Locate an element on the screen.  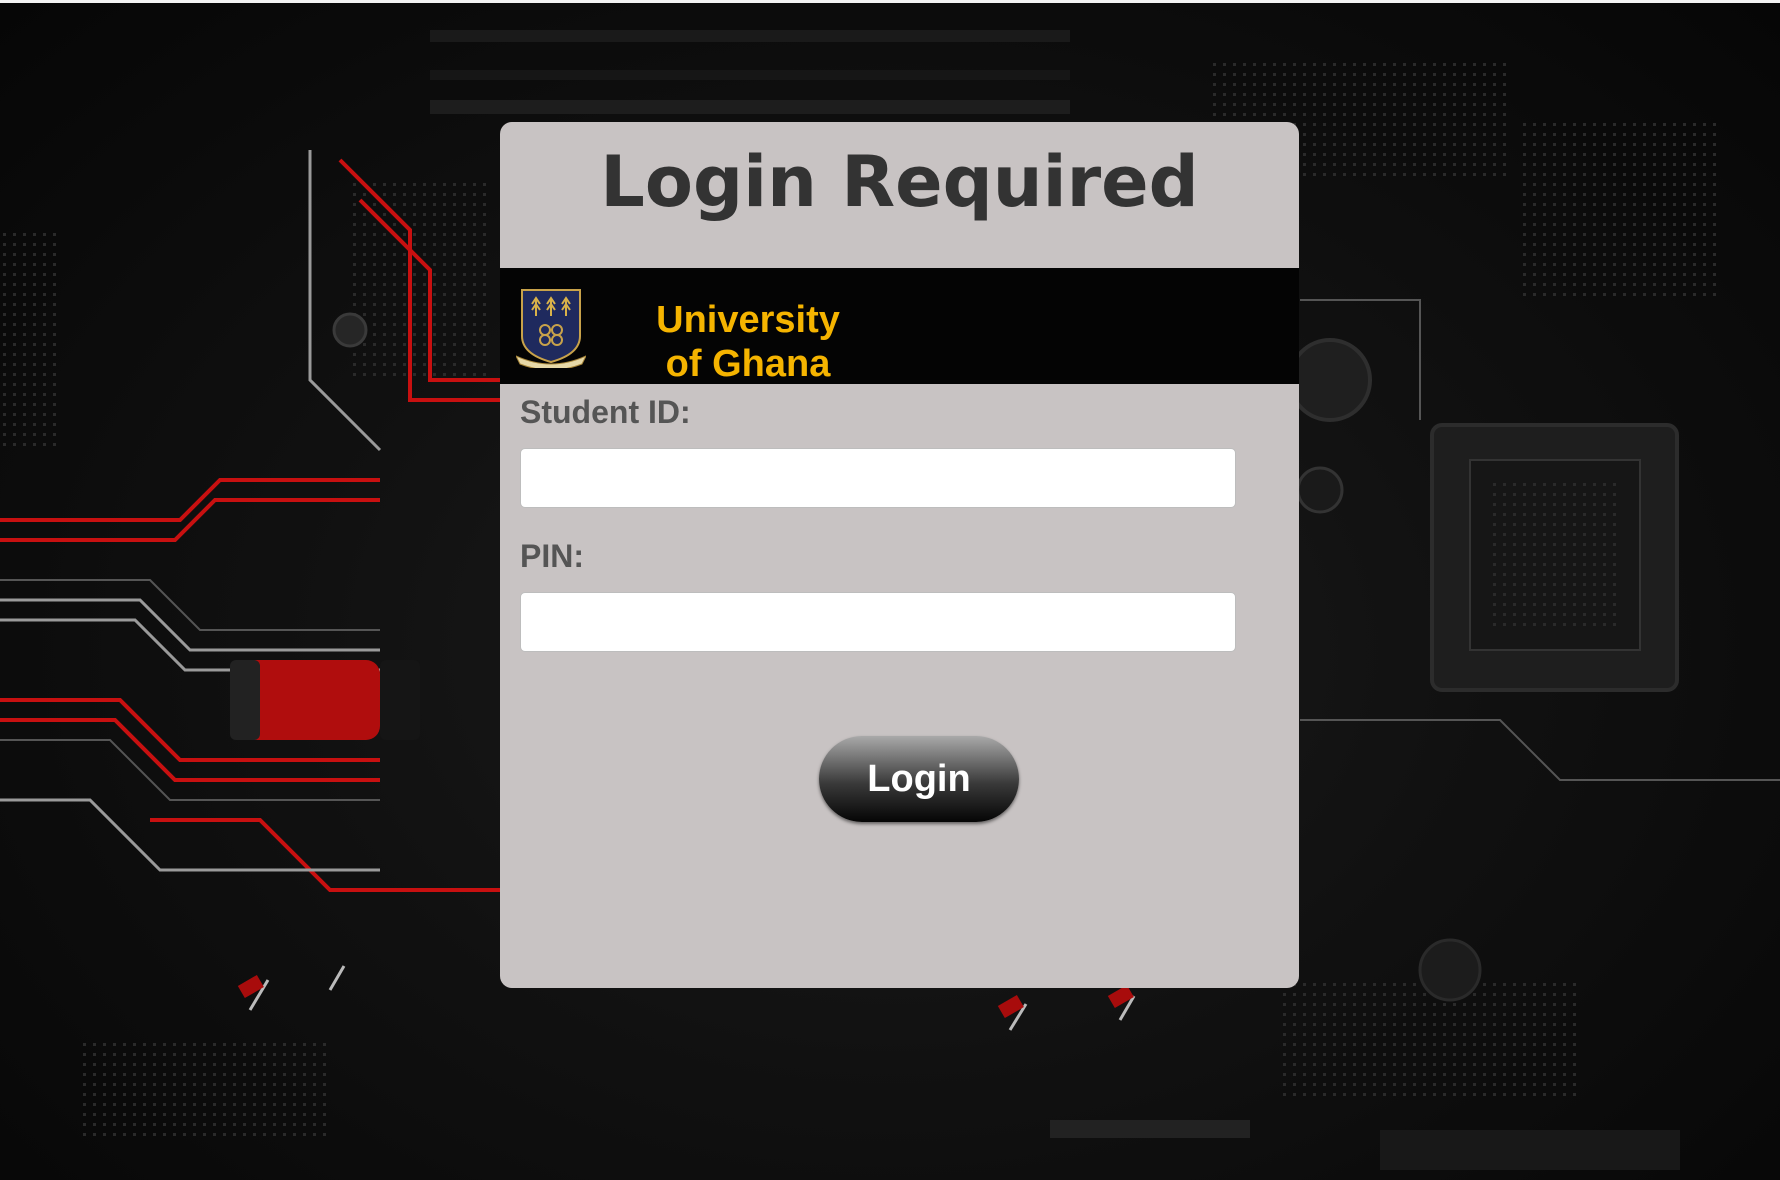
top-strip is located at coordinates (890, 1).